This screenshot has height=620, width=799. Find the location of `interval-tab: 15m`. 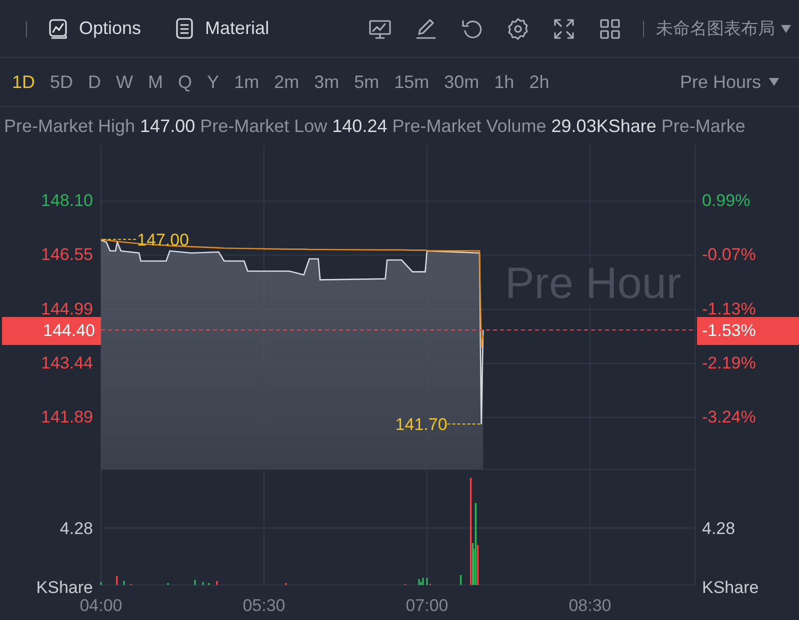

interval-tab: 15m is located at coordinates (412, 82).